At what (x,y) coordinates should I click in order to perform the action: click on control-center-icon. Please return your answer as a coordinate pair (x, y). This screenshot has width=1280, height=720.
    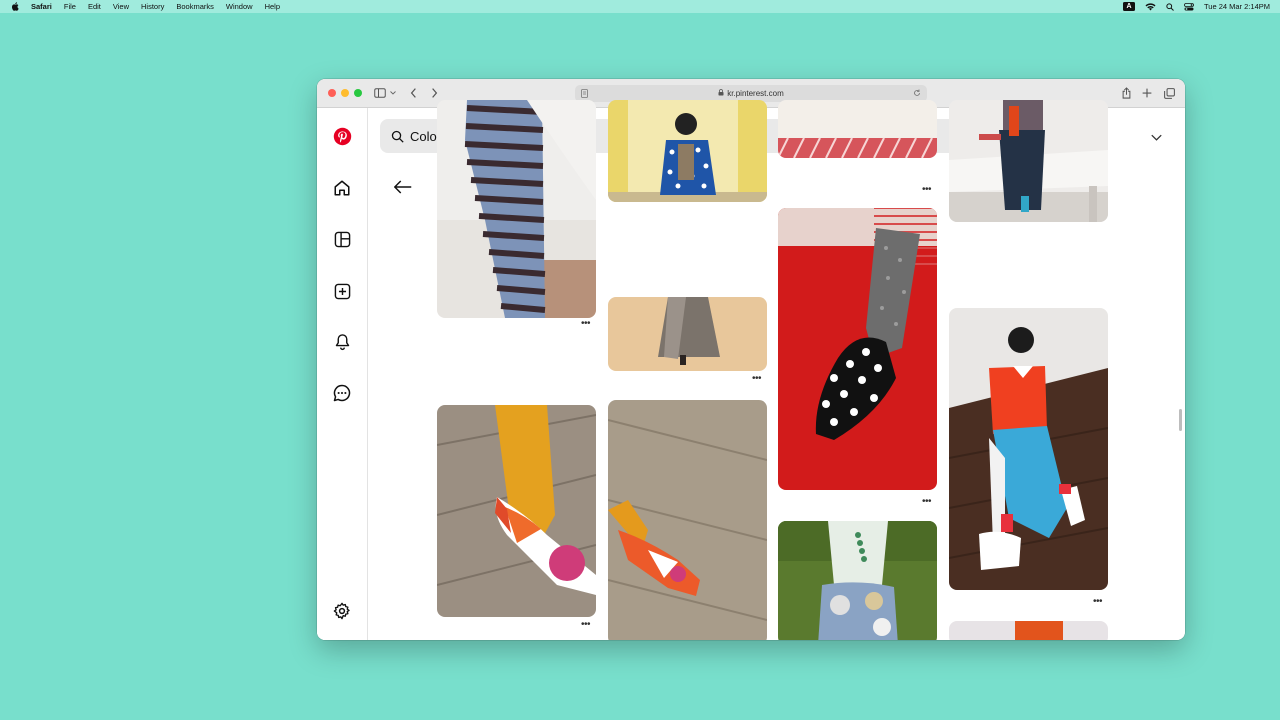
    Looking at the image, I should click on (1189, 6).